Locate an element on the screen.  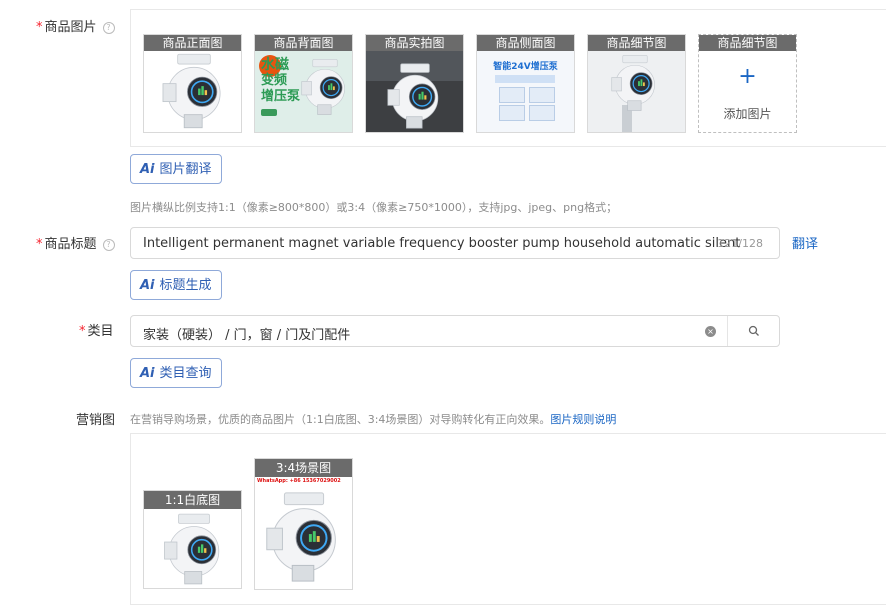
translate-link: 翻译 is located at coordinates (805, 242).